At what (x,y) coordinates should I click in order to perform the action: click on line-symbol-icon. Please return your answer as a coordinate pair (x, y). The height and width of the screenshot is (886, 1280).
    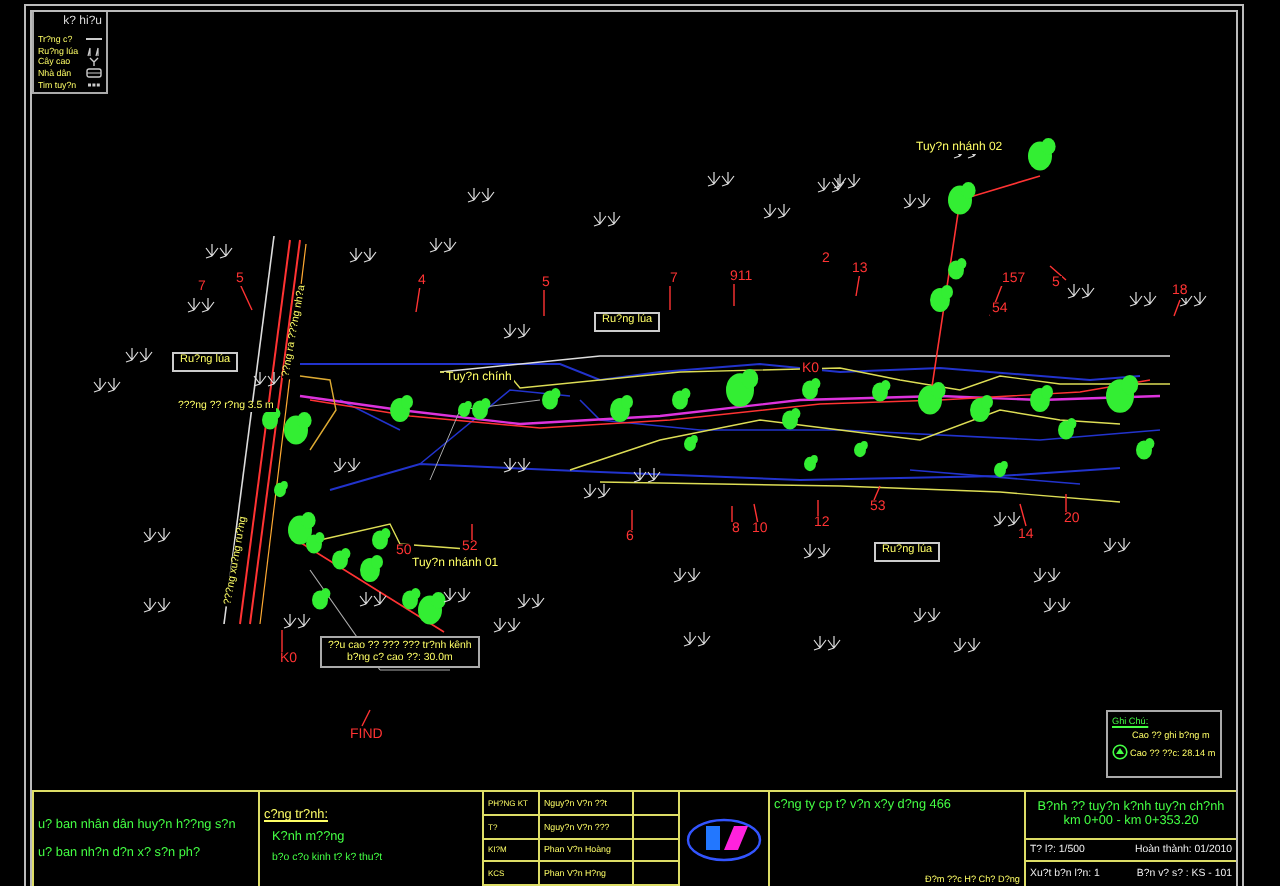
    Looking at the image, I should click on (94, 39).